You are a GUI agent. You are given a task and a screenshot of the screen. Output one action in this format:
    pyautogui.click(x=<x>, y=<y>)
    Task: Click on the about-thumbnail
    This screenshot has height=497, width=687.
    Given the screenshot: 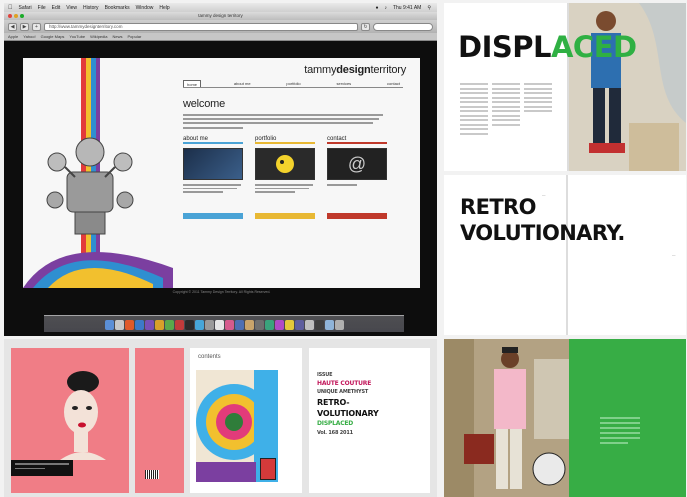 What is the action you would take?
    pyautogui.click(x=213, y=164)
    